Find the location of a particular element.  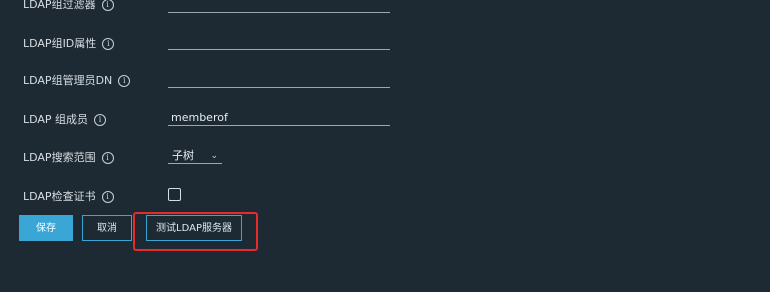

cancel-button: 取消 is located at coordinates (107, 228).